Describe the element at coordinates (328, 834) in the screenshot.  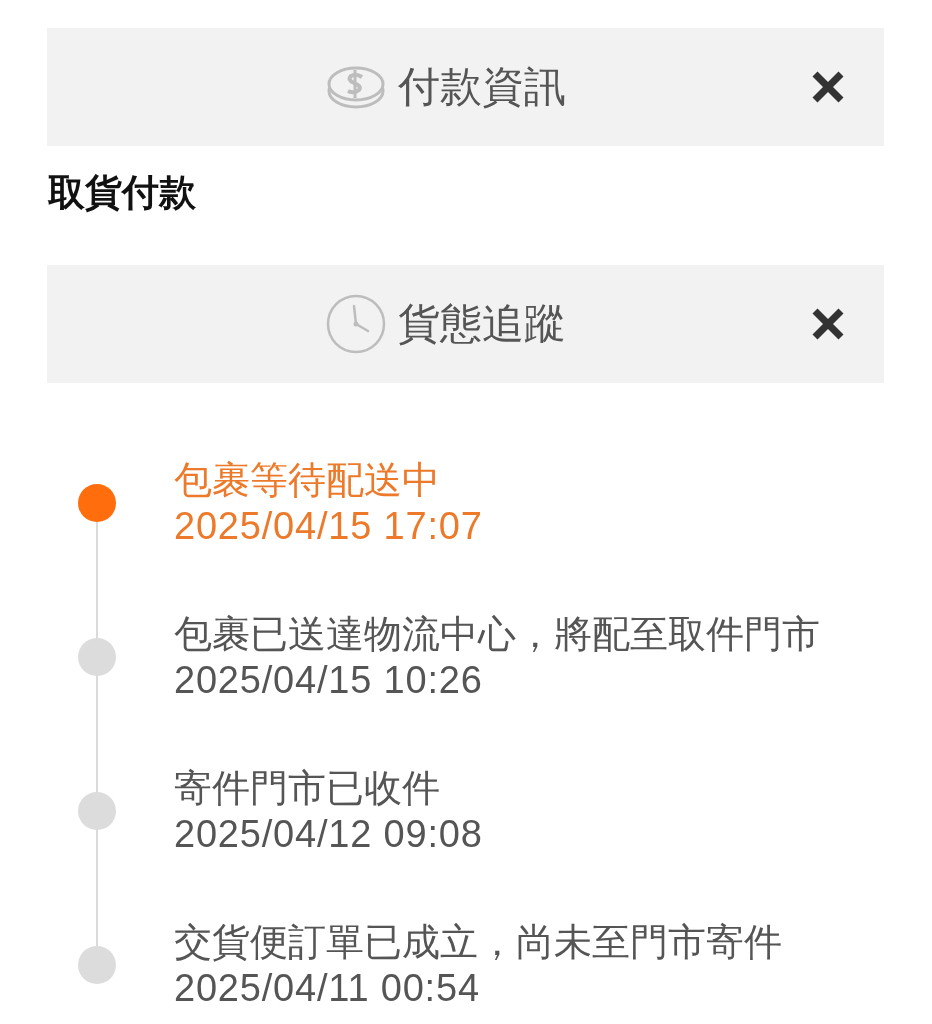
I see `event-time: 2025/04/12 09:08` at that location.